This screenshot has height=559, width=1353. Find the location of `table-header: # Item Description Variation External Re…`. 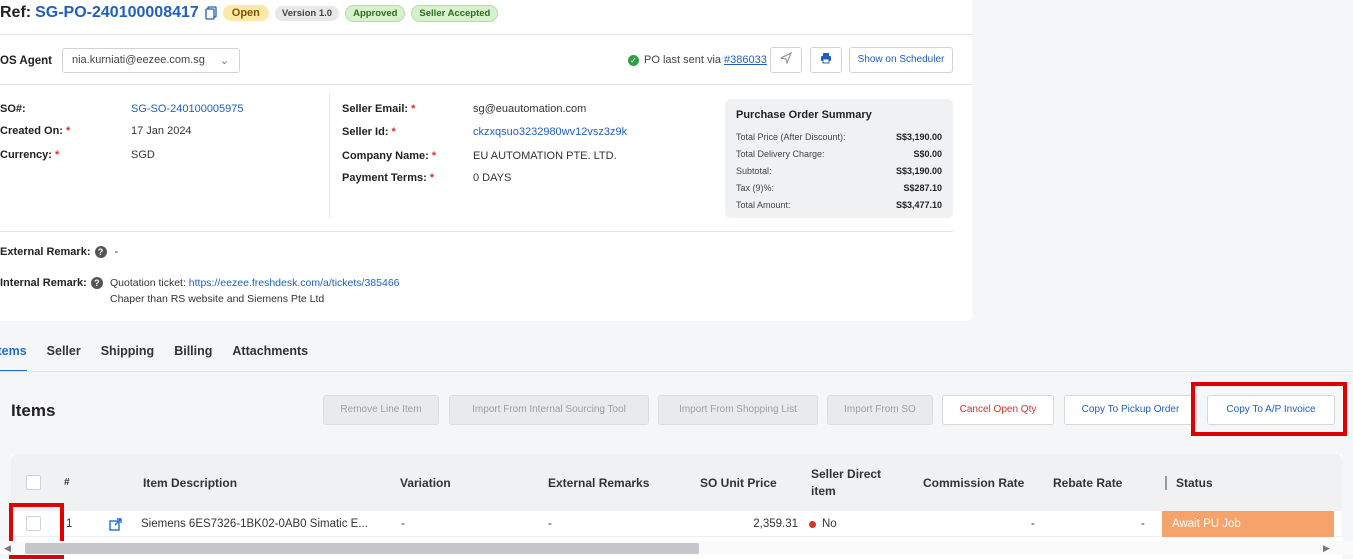

table-header: # Item Description Variation External Re… is located at coordinates (676, 482).